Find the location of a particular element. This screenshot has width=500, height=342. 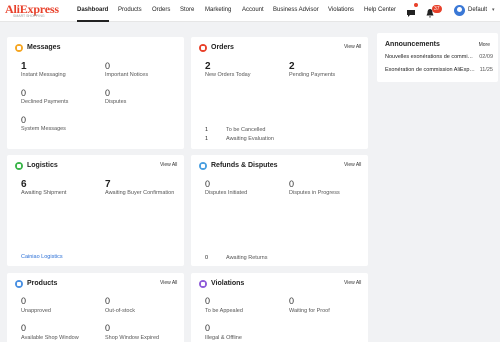

refunds-icon is located at coordinates (203, 166).